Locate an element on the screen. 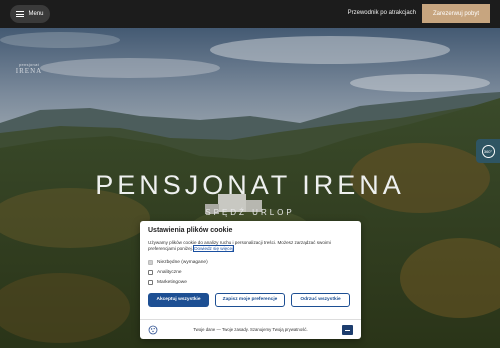  minimize-button is located at coordinates (347, 330).